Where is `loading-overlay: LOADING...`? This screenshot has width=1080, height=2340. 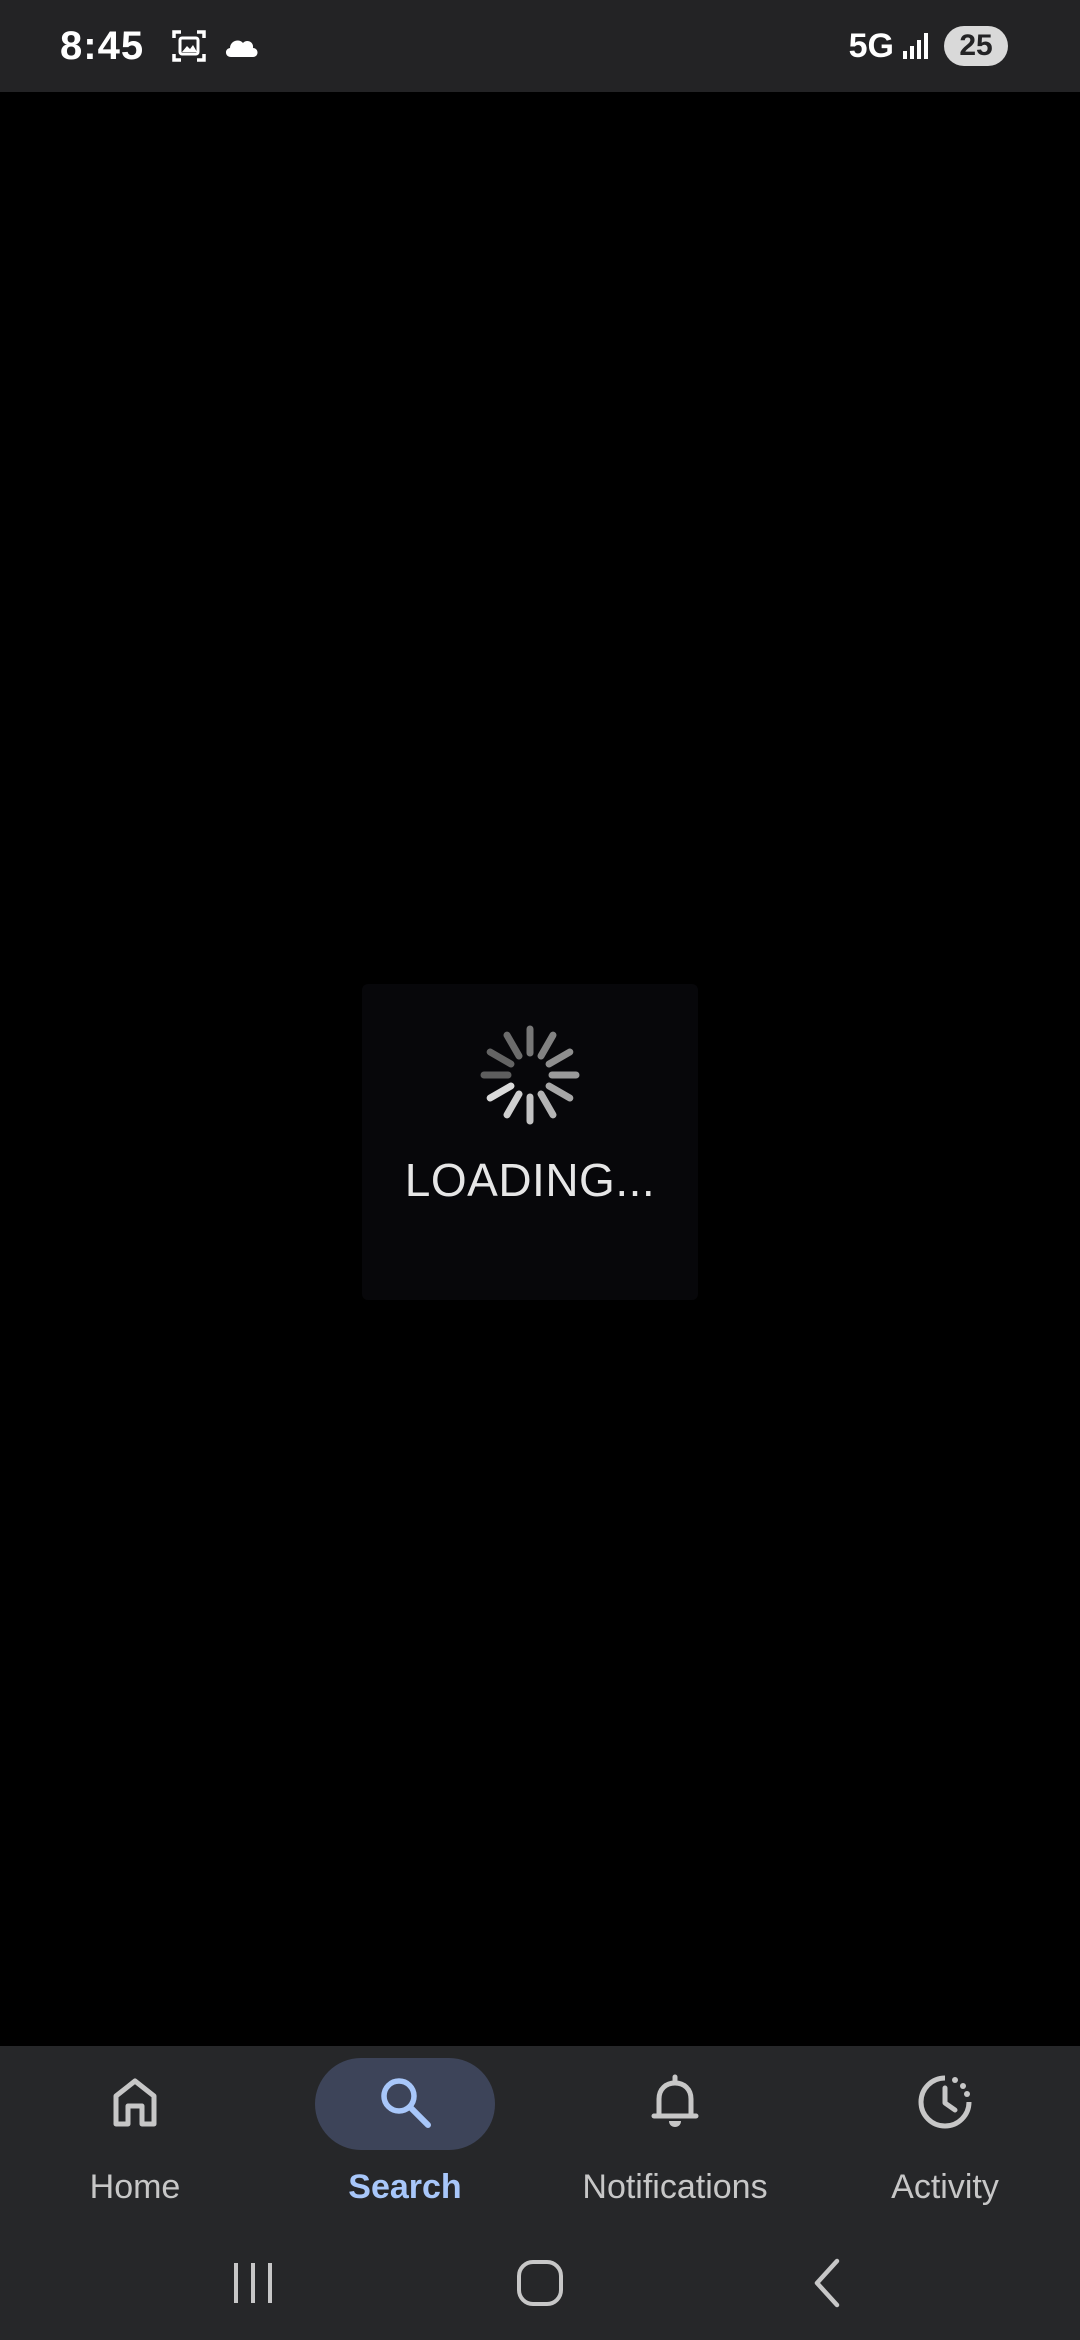 loading-overlay: LOADING... is located at coordinates (530, 1142).